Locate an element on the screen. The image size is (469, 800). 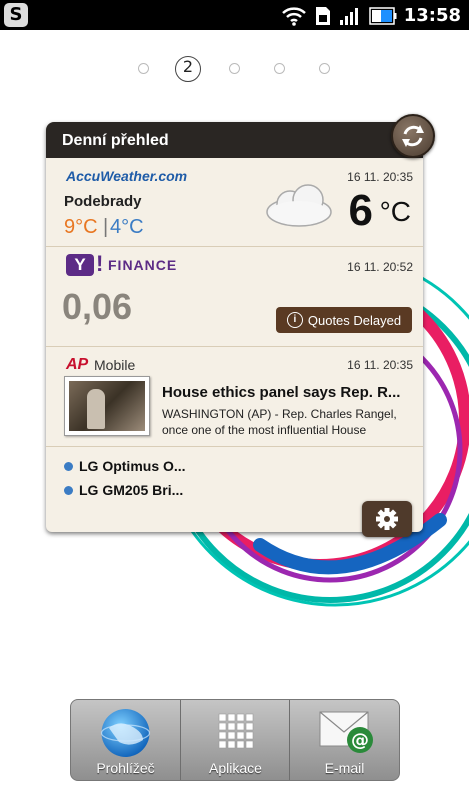
email-icon: @ is located at coordinates (346, 732).